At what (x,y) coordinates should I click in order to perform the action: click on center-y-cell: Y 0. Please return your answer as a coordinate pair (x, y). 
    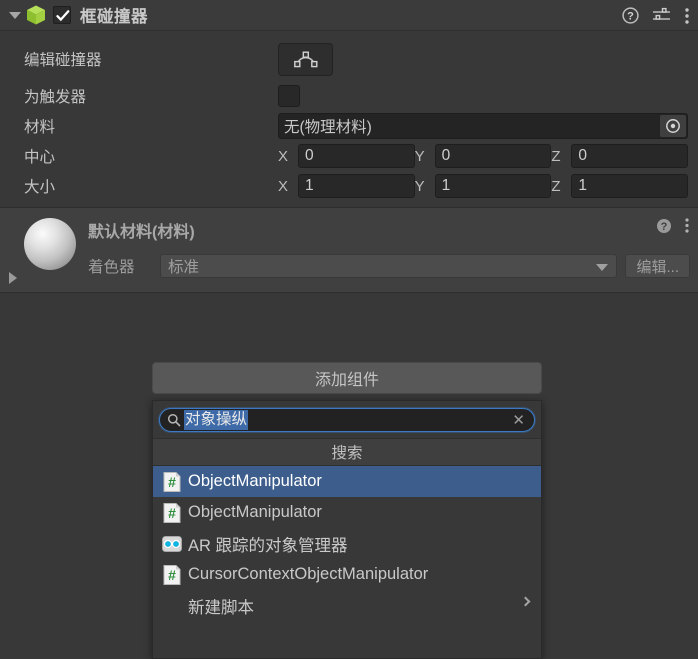
    Looking at the image, I should click on (483, 156).